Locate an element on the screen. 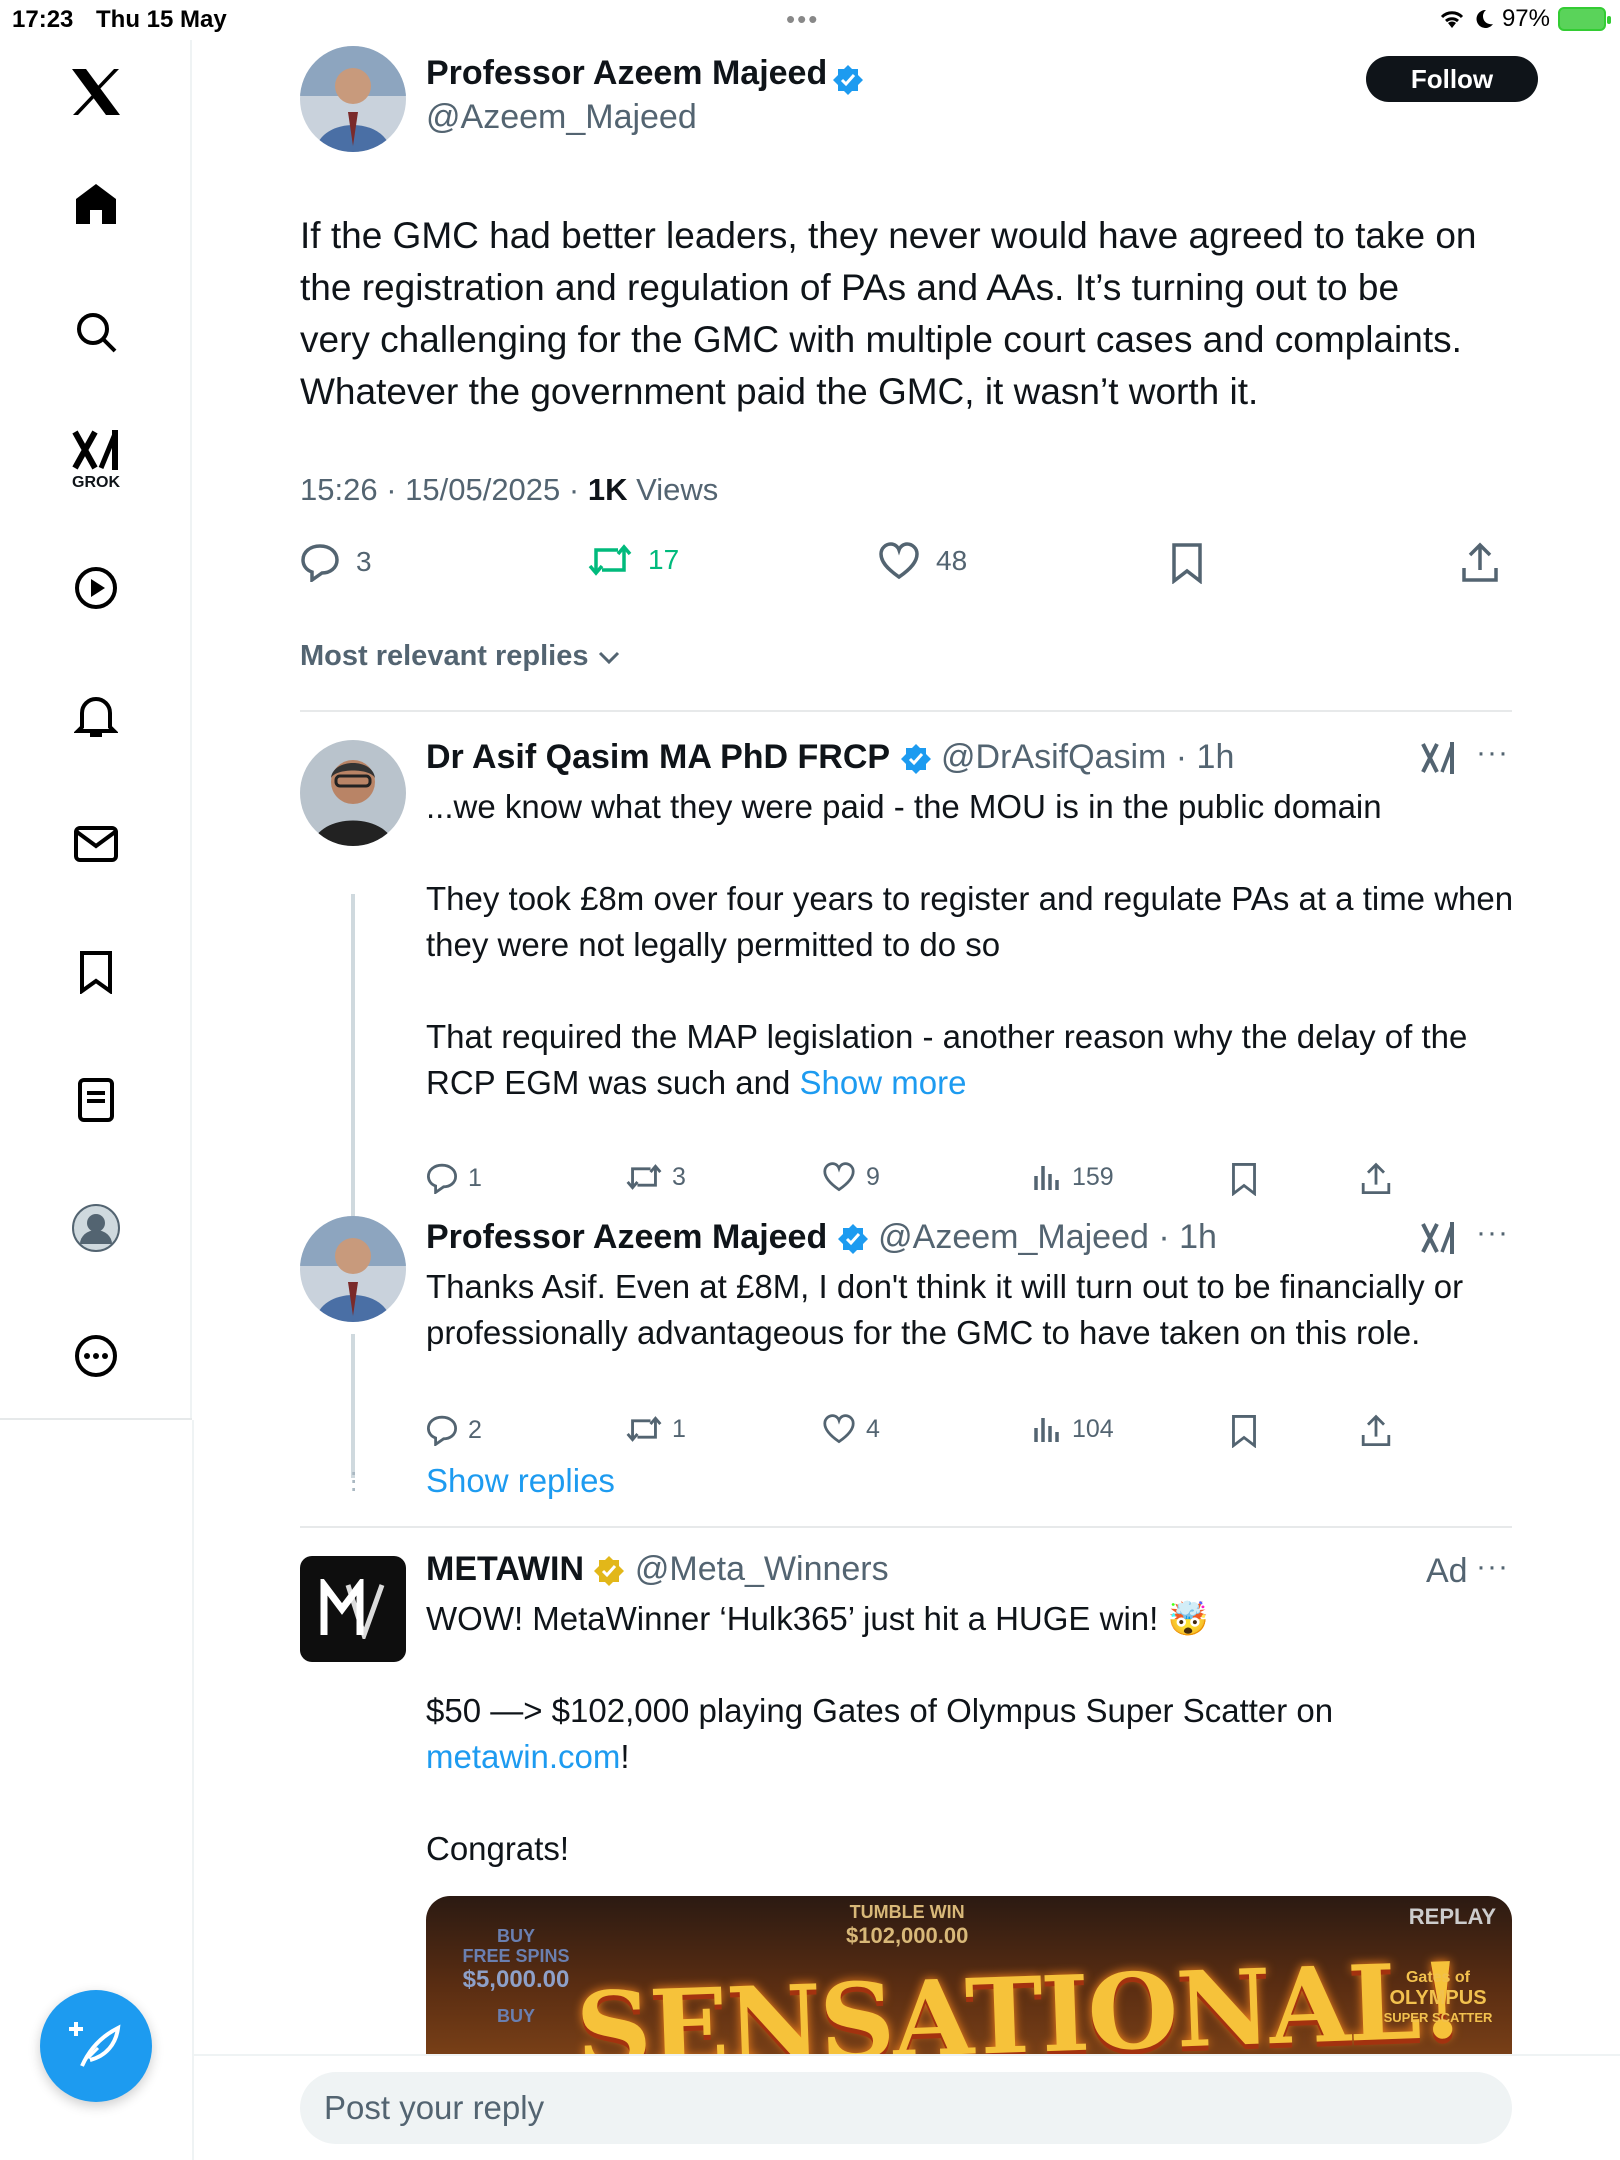 The height and width of the screenshot is (2160, 1620). x-logo-icon is located at coordinates (96, 92).